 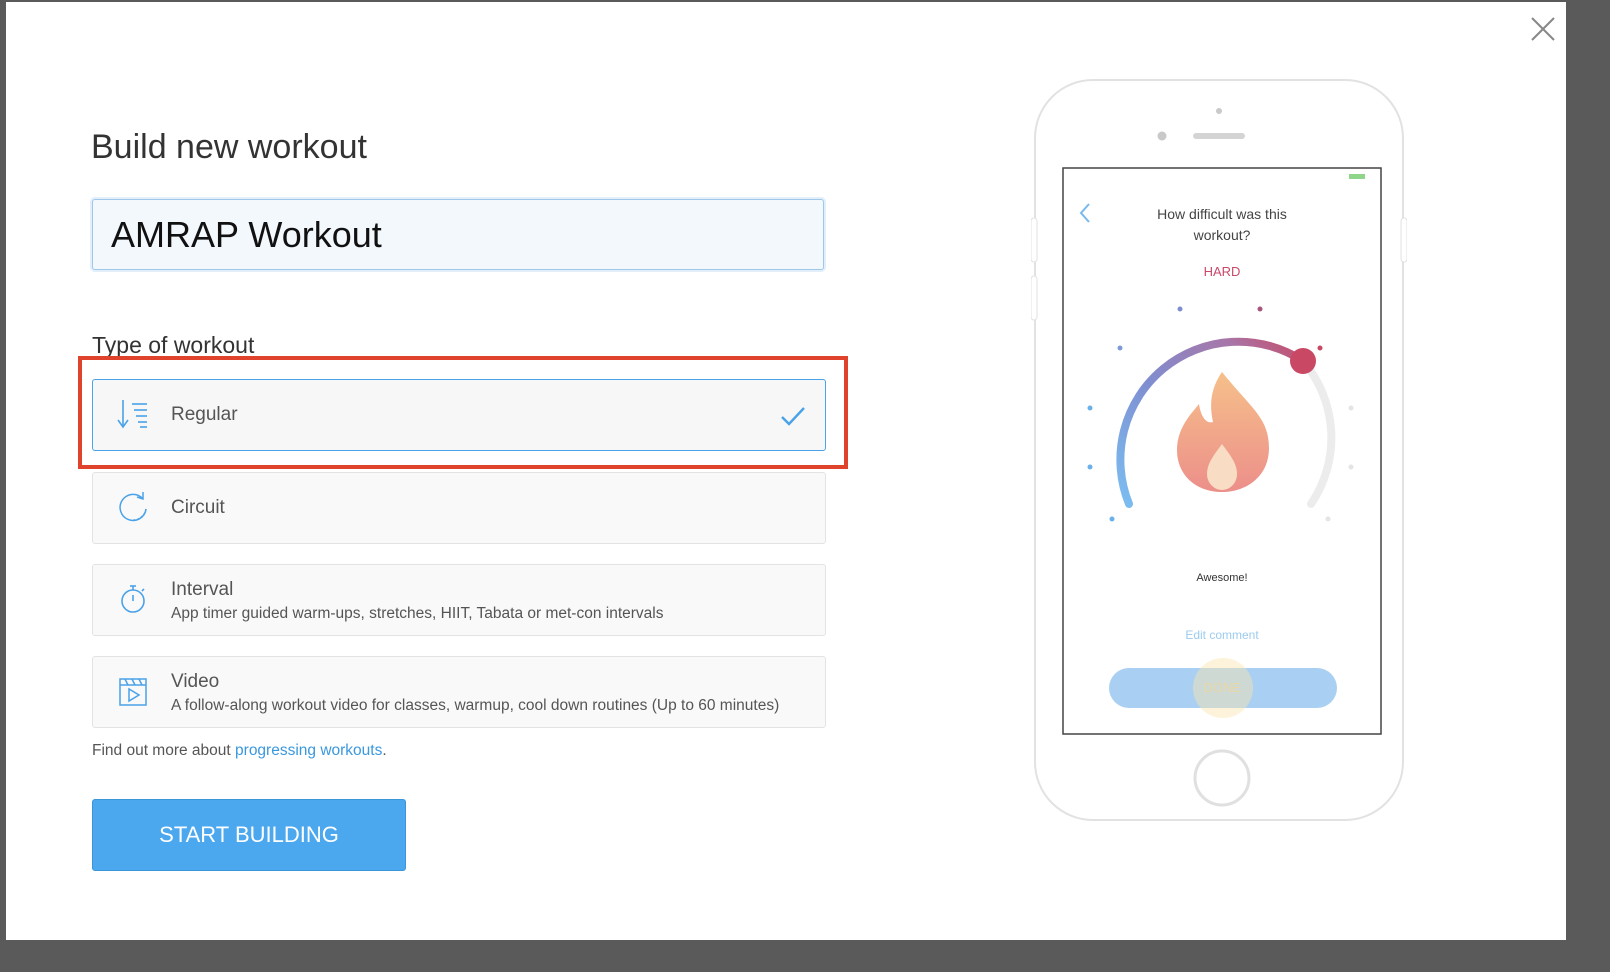 What do you see at coordinates (164, 750) in the screenshot?
I see `note-text: Find out more about` at bounding box center [164, 750].